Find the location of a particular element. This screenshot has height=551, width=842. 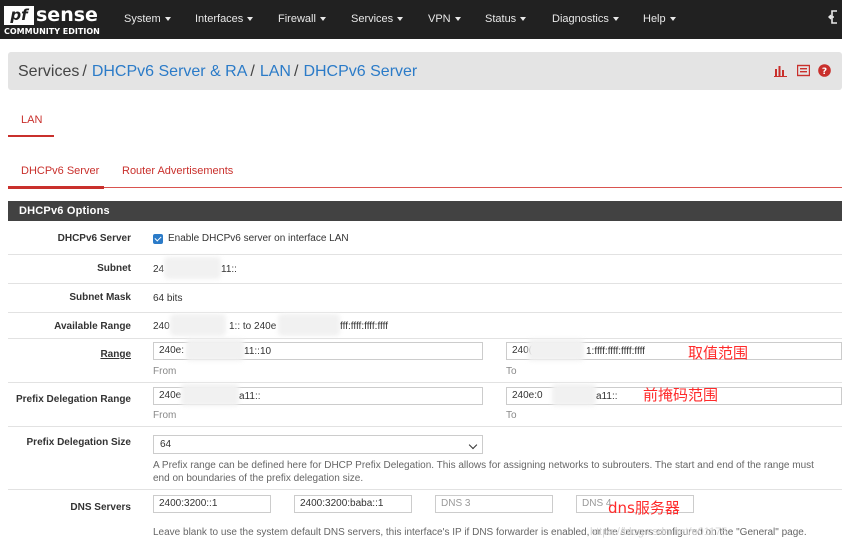

nav-interfaces: Interfaces is located at coordinates (224, 19).